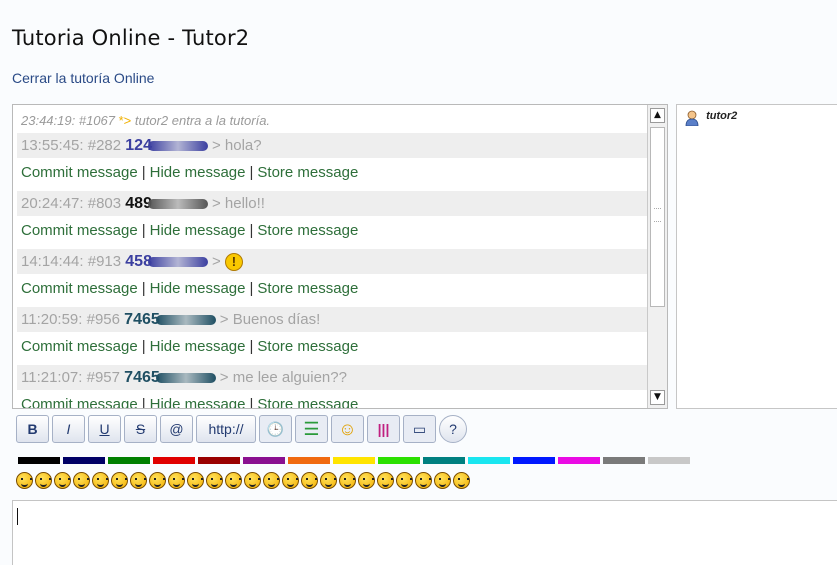 This screenshot has height=565, width=837. What do you see at coordinates (332, 319) in the screenshot?
I see `message-header: 11:20:59: #956 7465 > Buenos días!` at bounding box center [332, 319].